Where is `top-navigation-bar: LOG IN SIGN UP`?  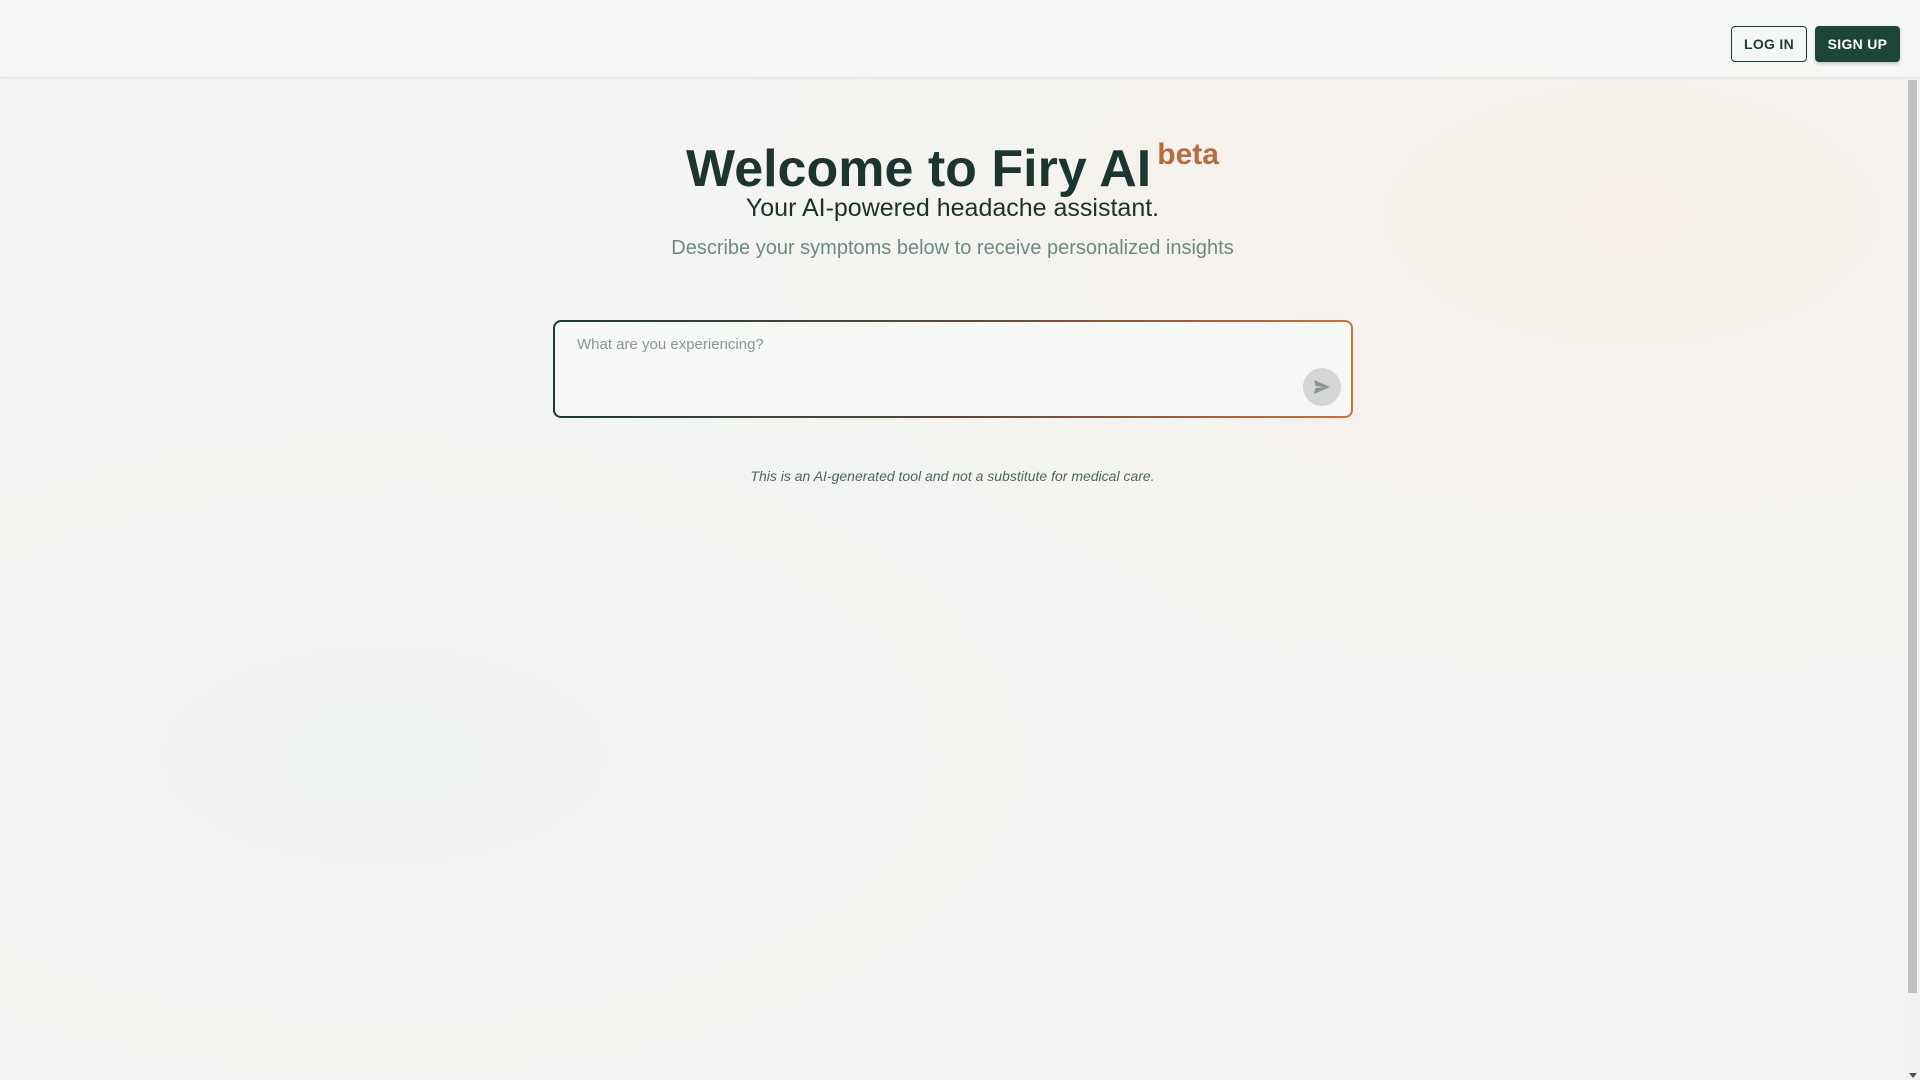
top-navigation-bar: LOG IN SIGN UP is located at coordinates (960, 39).